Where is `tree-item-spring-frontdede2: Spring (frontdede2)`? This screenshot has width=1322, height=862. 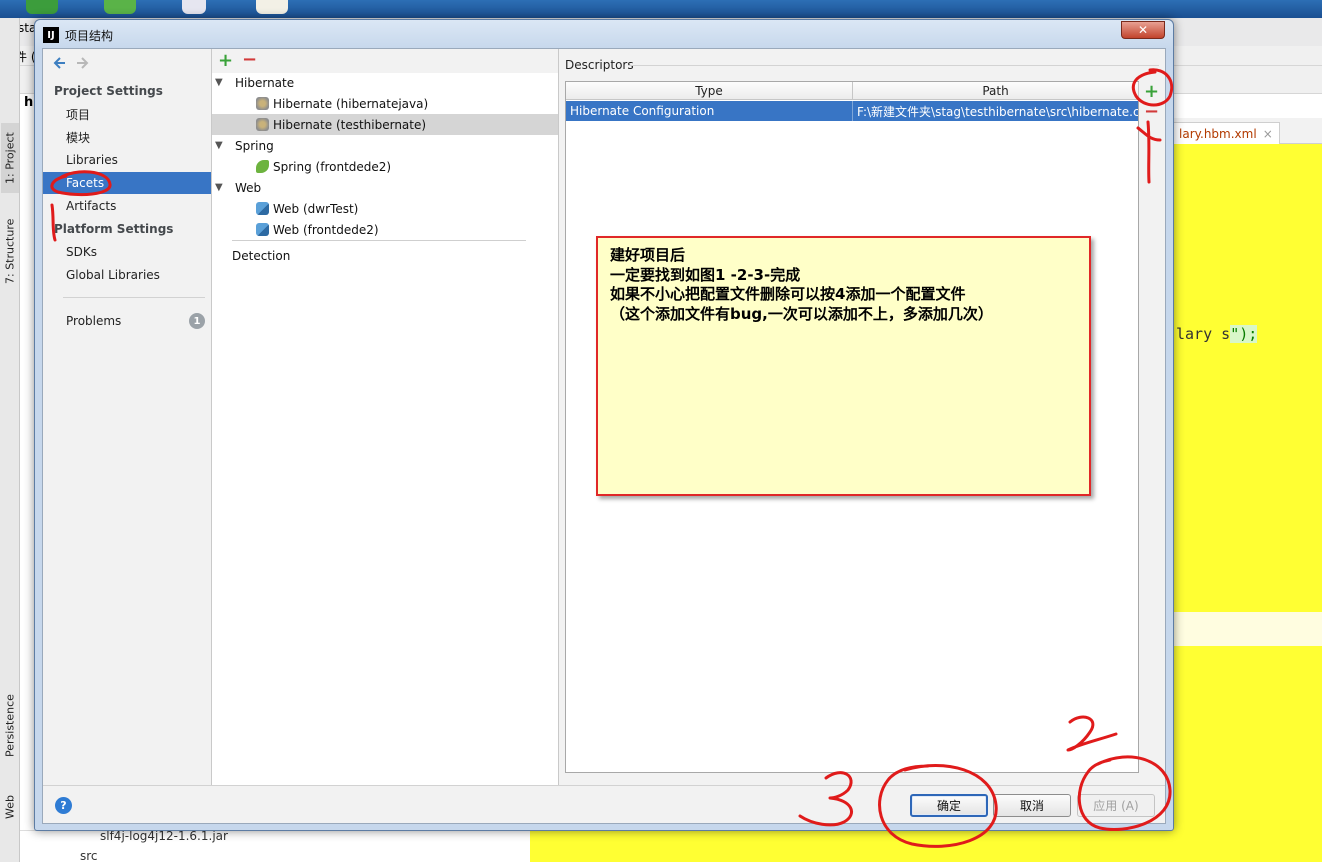
tree-item-spring-frontdede2: Spring (frontdede2) is located at coordinates (385, 166).